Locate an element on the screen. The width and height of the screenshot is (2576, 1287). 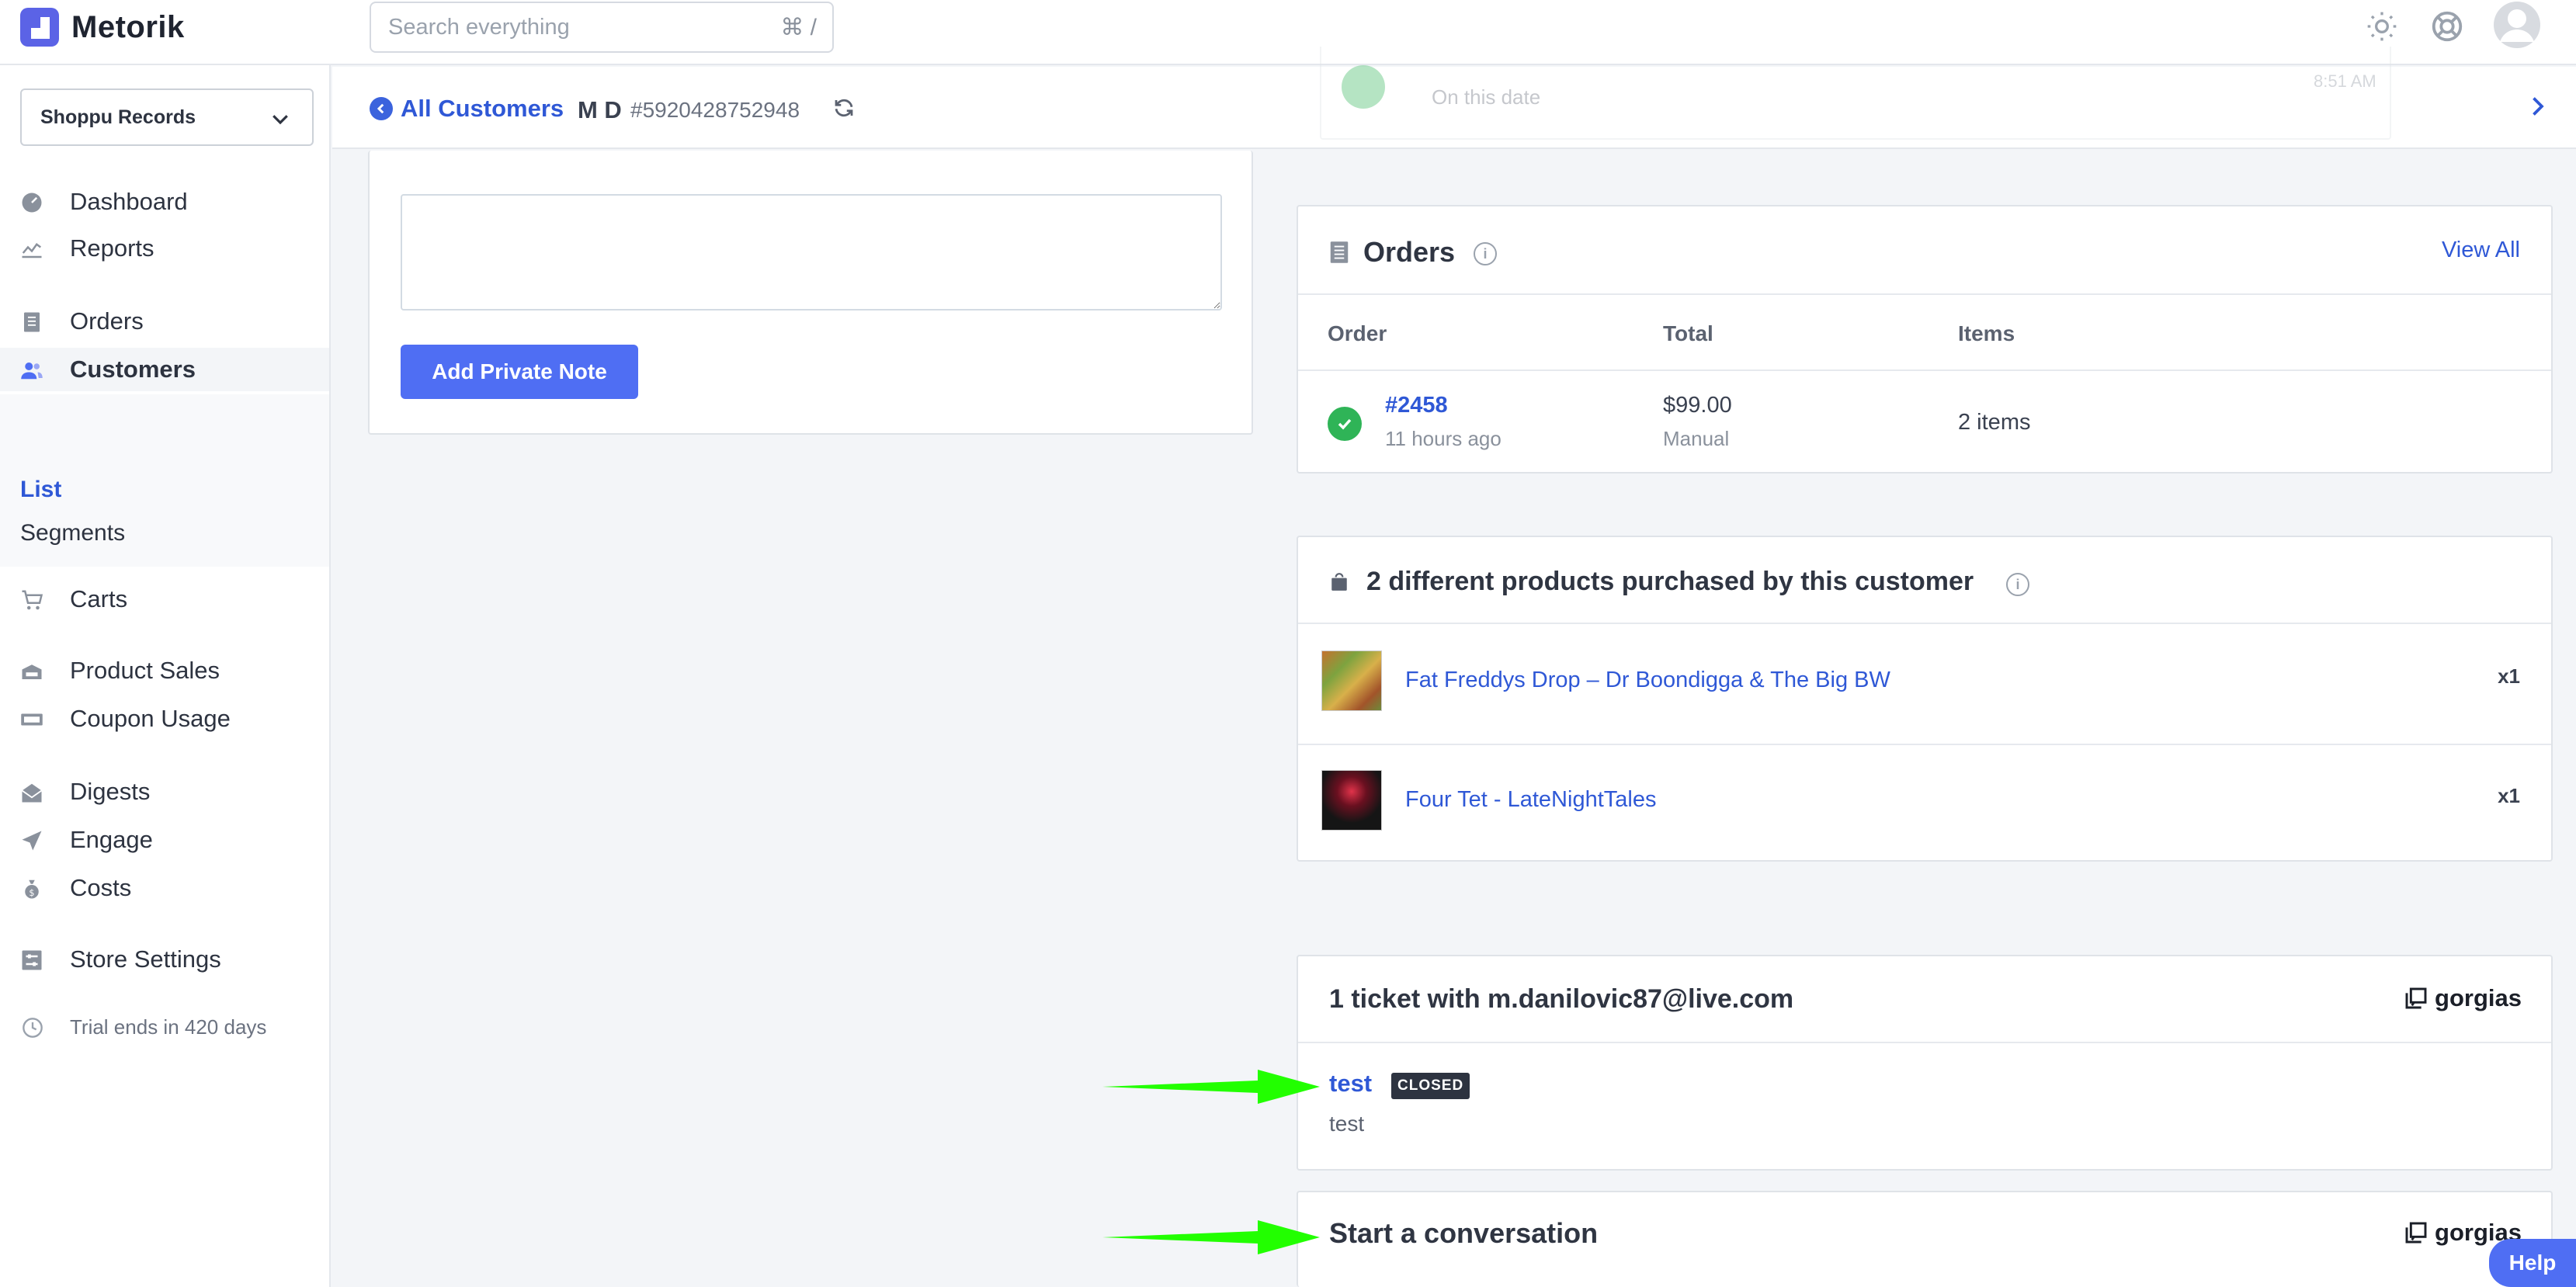
private-note-textarea is located at coordinates (811, 252).